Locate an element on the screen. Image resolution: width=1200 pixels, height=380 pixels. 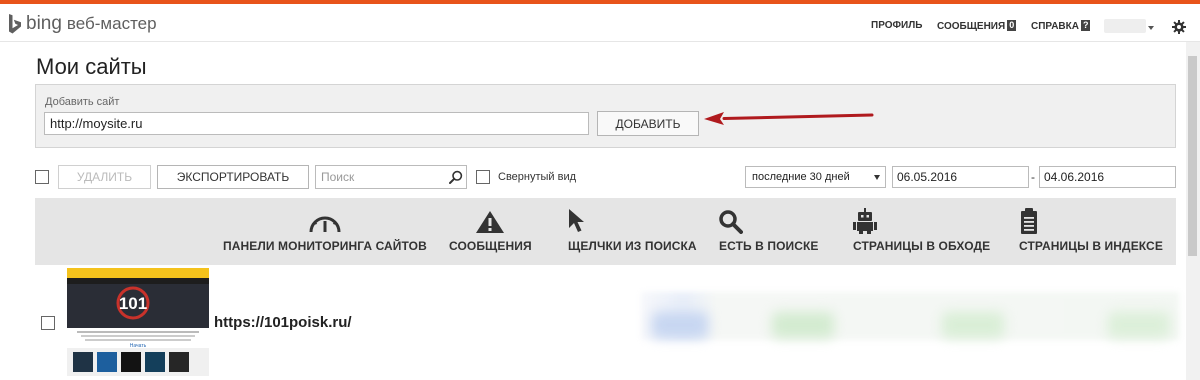
red-arrow-annotation is located at coordinates (788, 120).